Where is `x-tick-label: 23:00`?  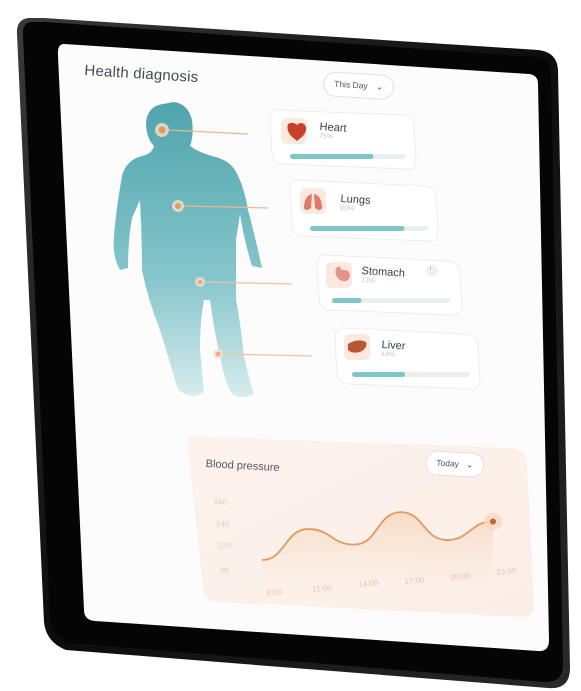
x-tick-label: 23:00 is located at coordinates (506, 571).